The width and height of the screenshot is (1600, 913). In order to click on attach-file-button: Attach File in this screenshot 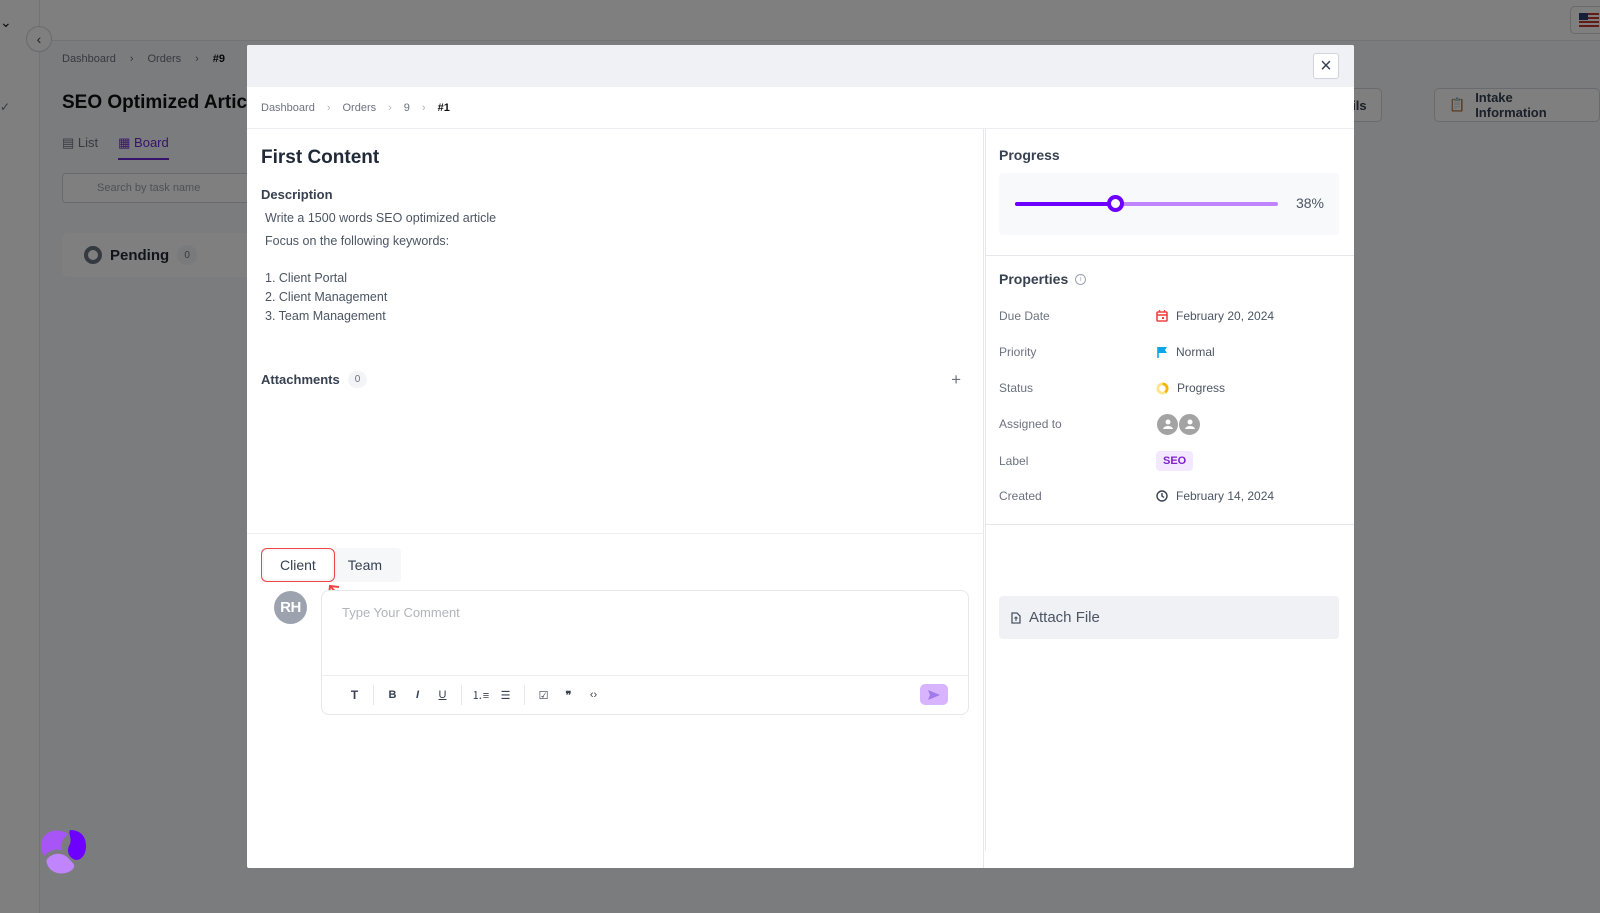, I will do `click(1169, 617)`.